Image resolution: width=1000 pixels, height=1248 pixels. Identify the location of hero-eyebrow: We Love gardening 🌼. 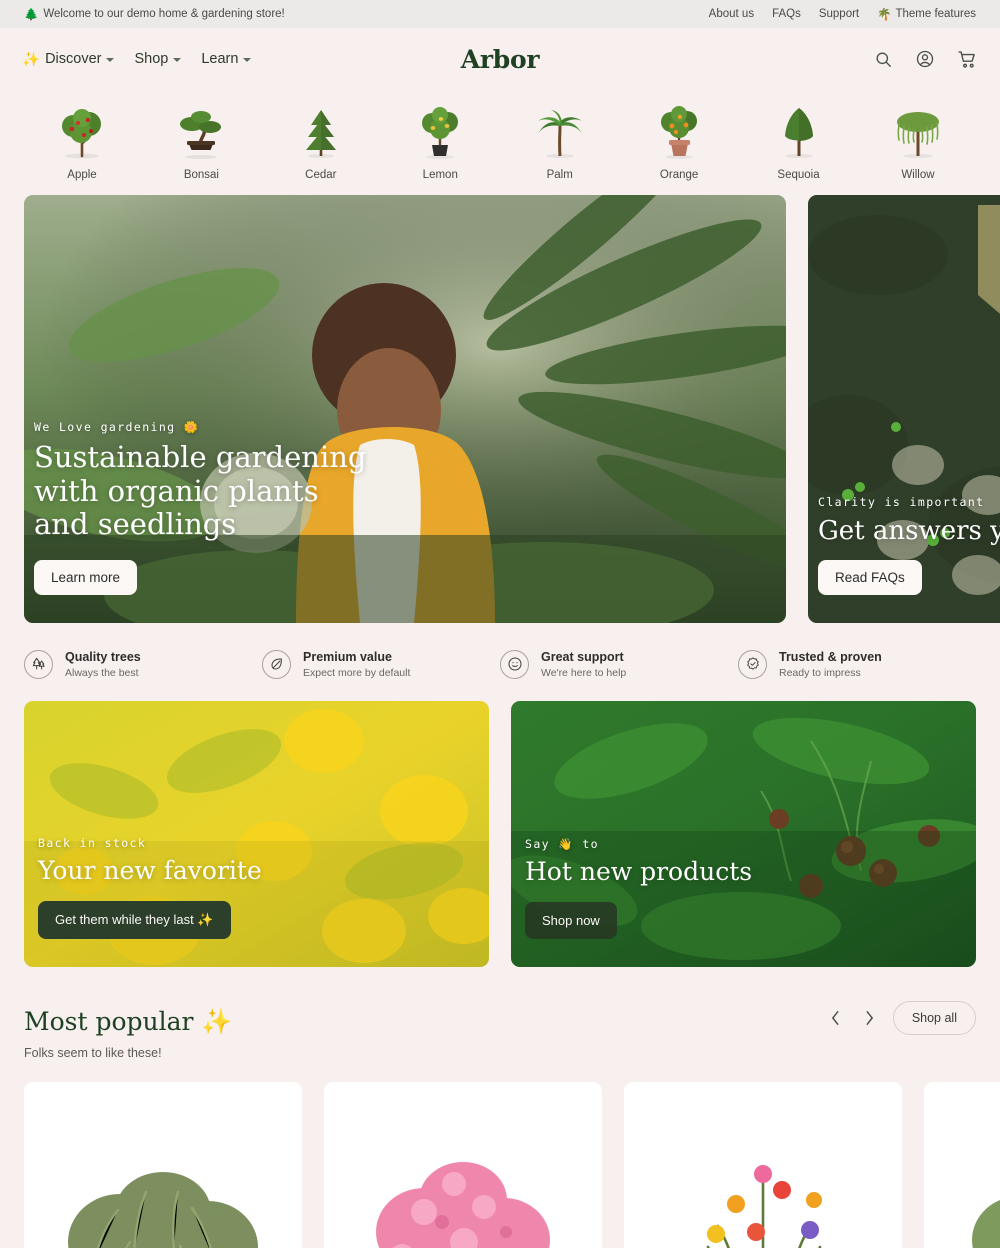
(117, 427).